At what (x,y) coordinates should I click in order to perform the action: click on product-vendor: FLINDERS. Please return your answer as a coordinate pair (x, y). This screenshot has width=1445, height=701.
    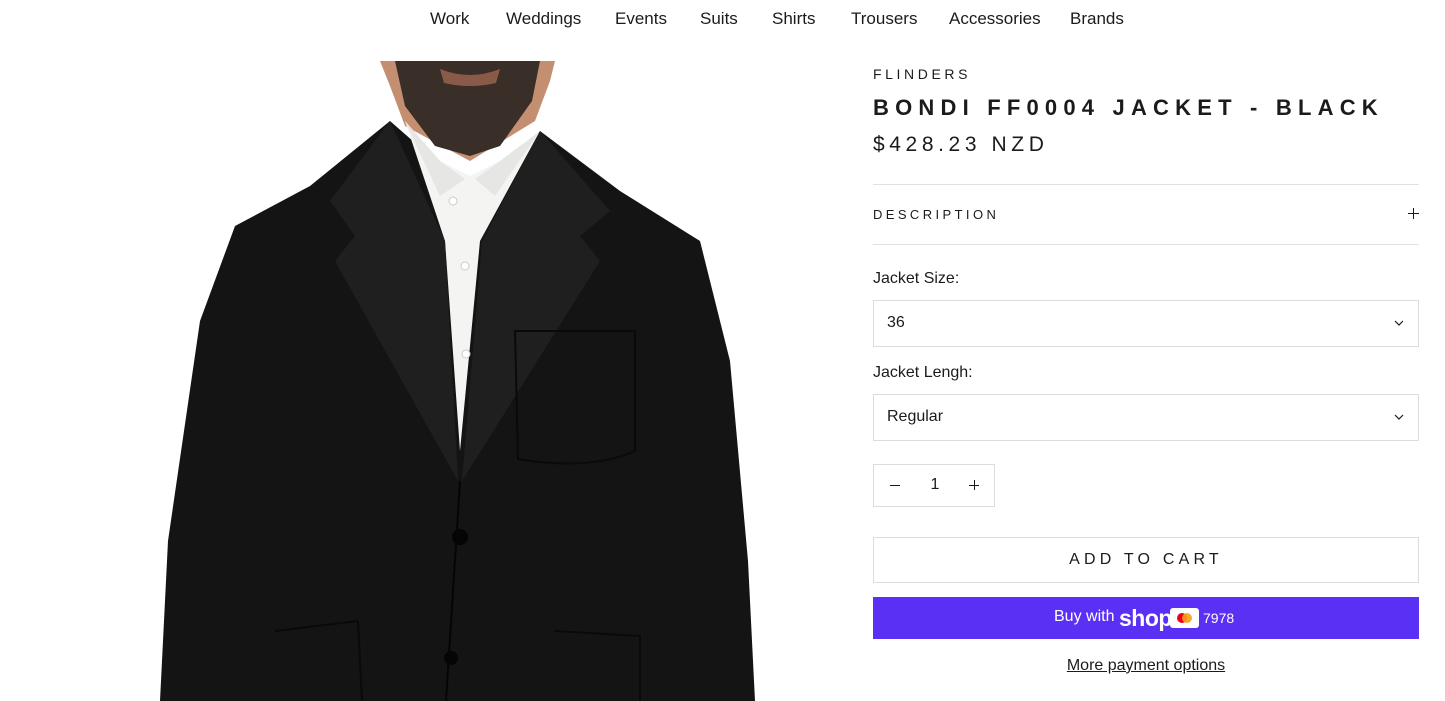
    Looking at the image, I should click on (922, 74).